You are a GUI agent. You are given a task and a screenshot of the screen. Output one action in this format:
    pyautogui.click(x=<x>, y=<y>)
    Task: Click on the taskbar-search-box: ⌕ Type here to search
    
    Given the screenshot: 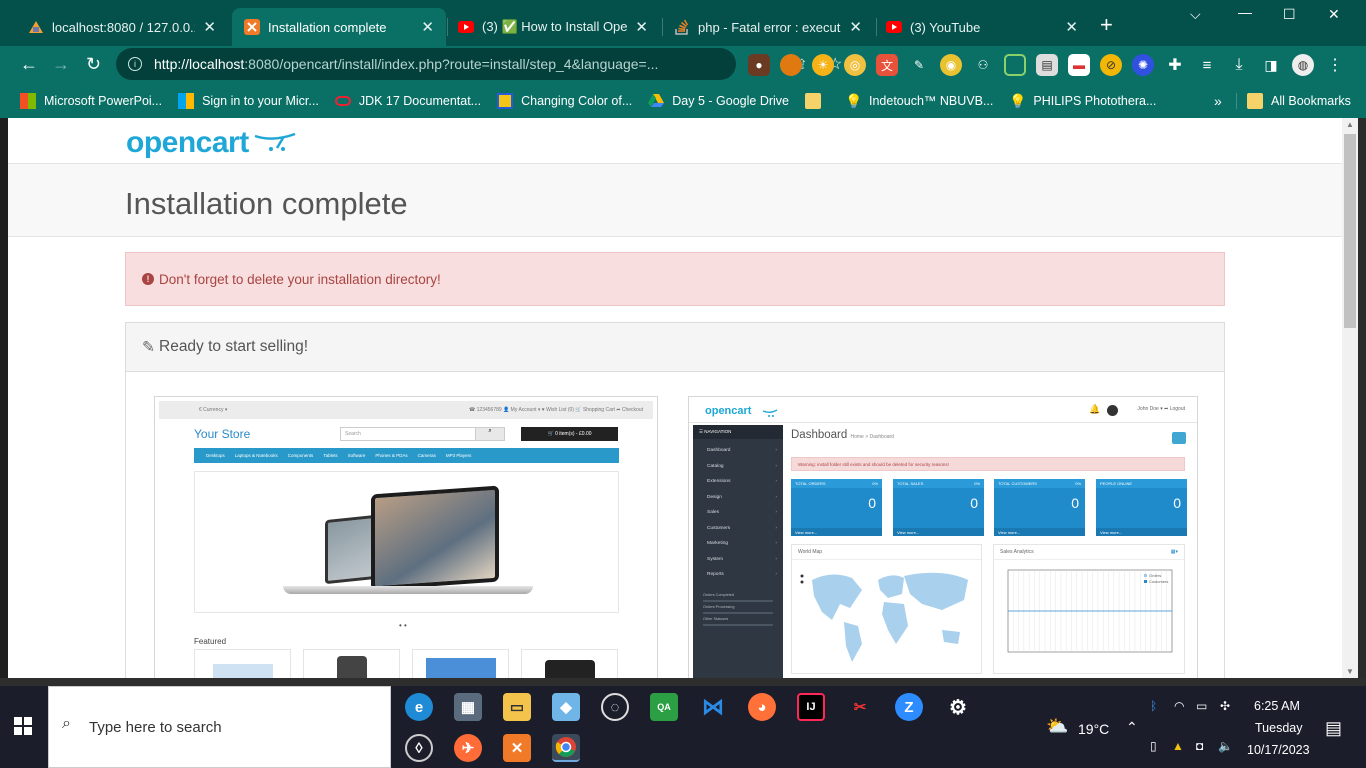 What is the action you would take?
    pyautogui.click(x=219, y=727)
    